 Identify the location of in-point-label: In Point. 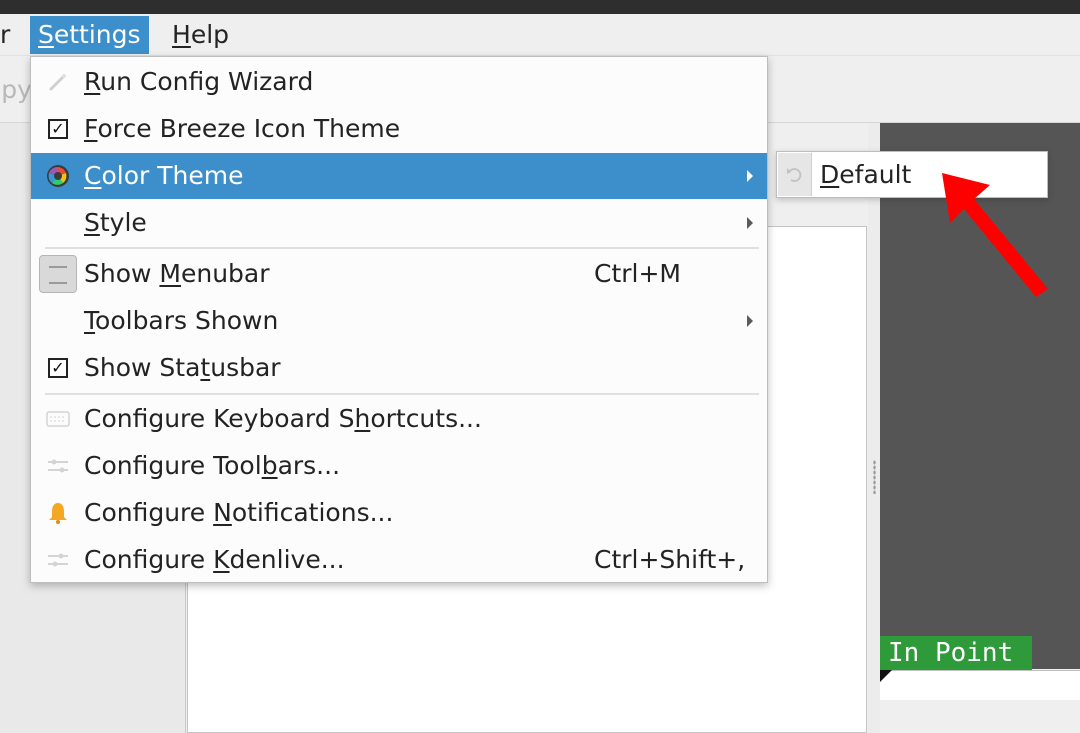
(956, 653).